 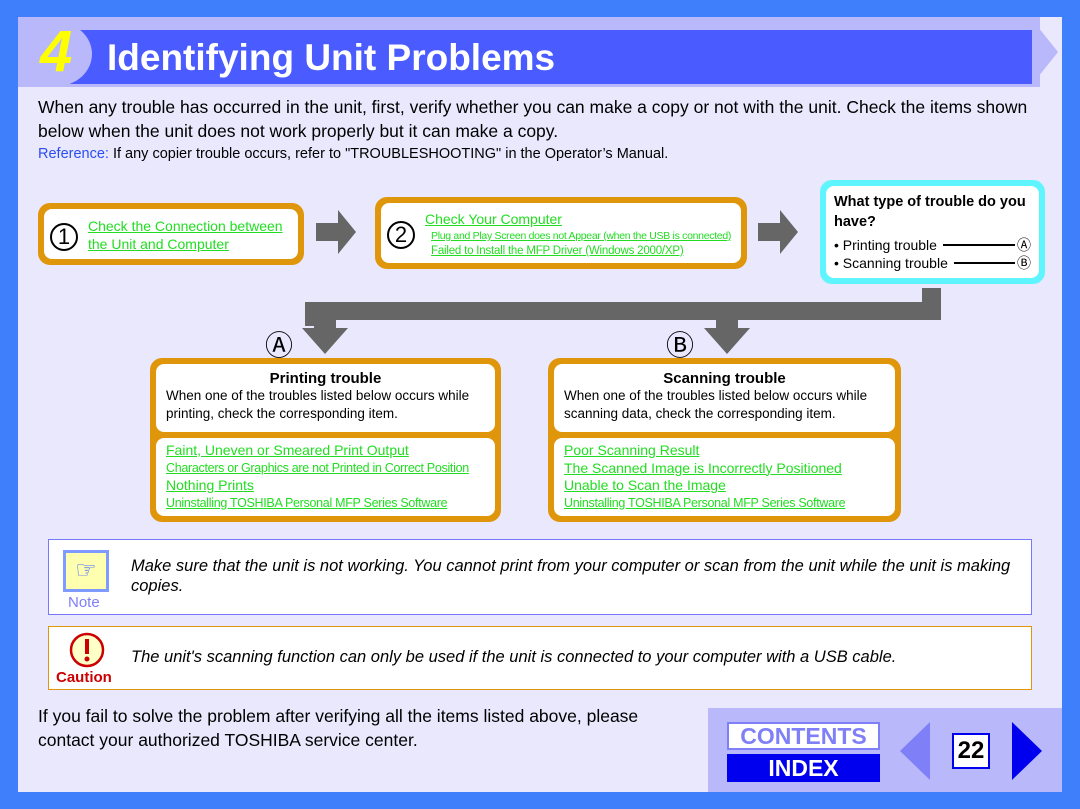 I want to click on reference-label: Reference:, so click(x=73, y=154).